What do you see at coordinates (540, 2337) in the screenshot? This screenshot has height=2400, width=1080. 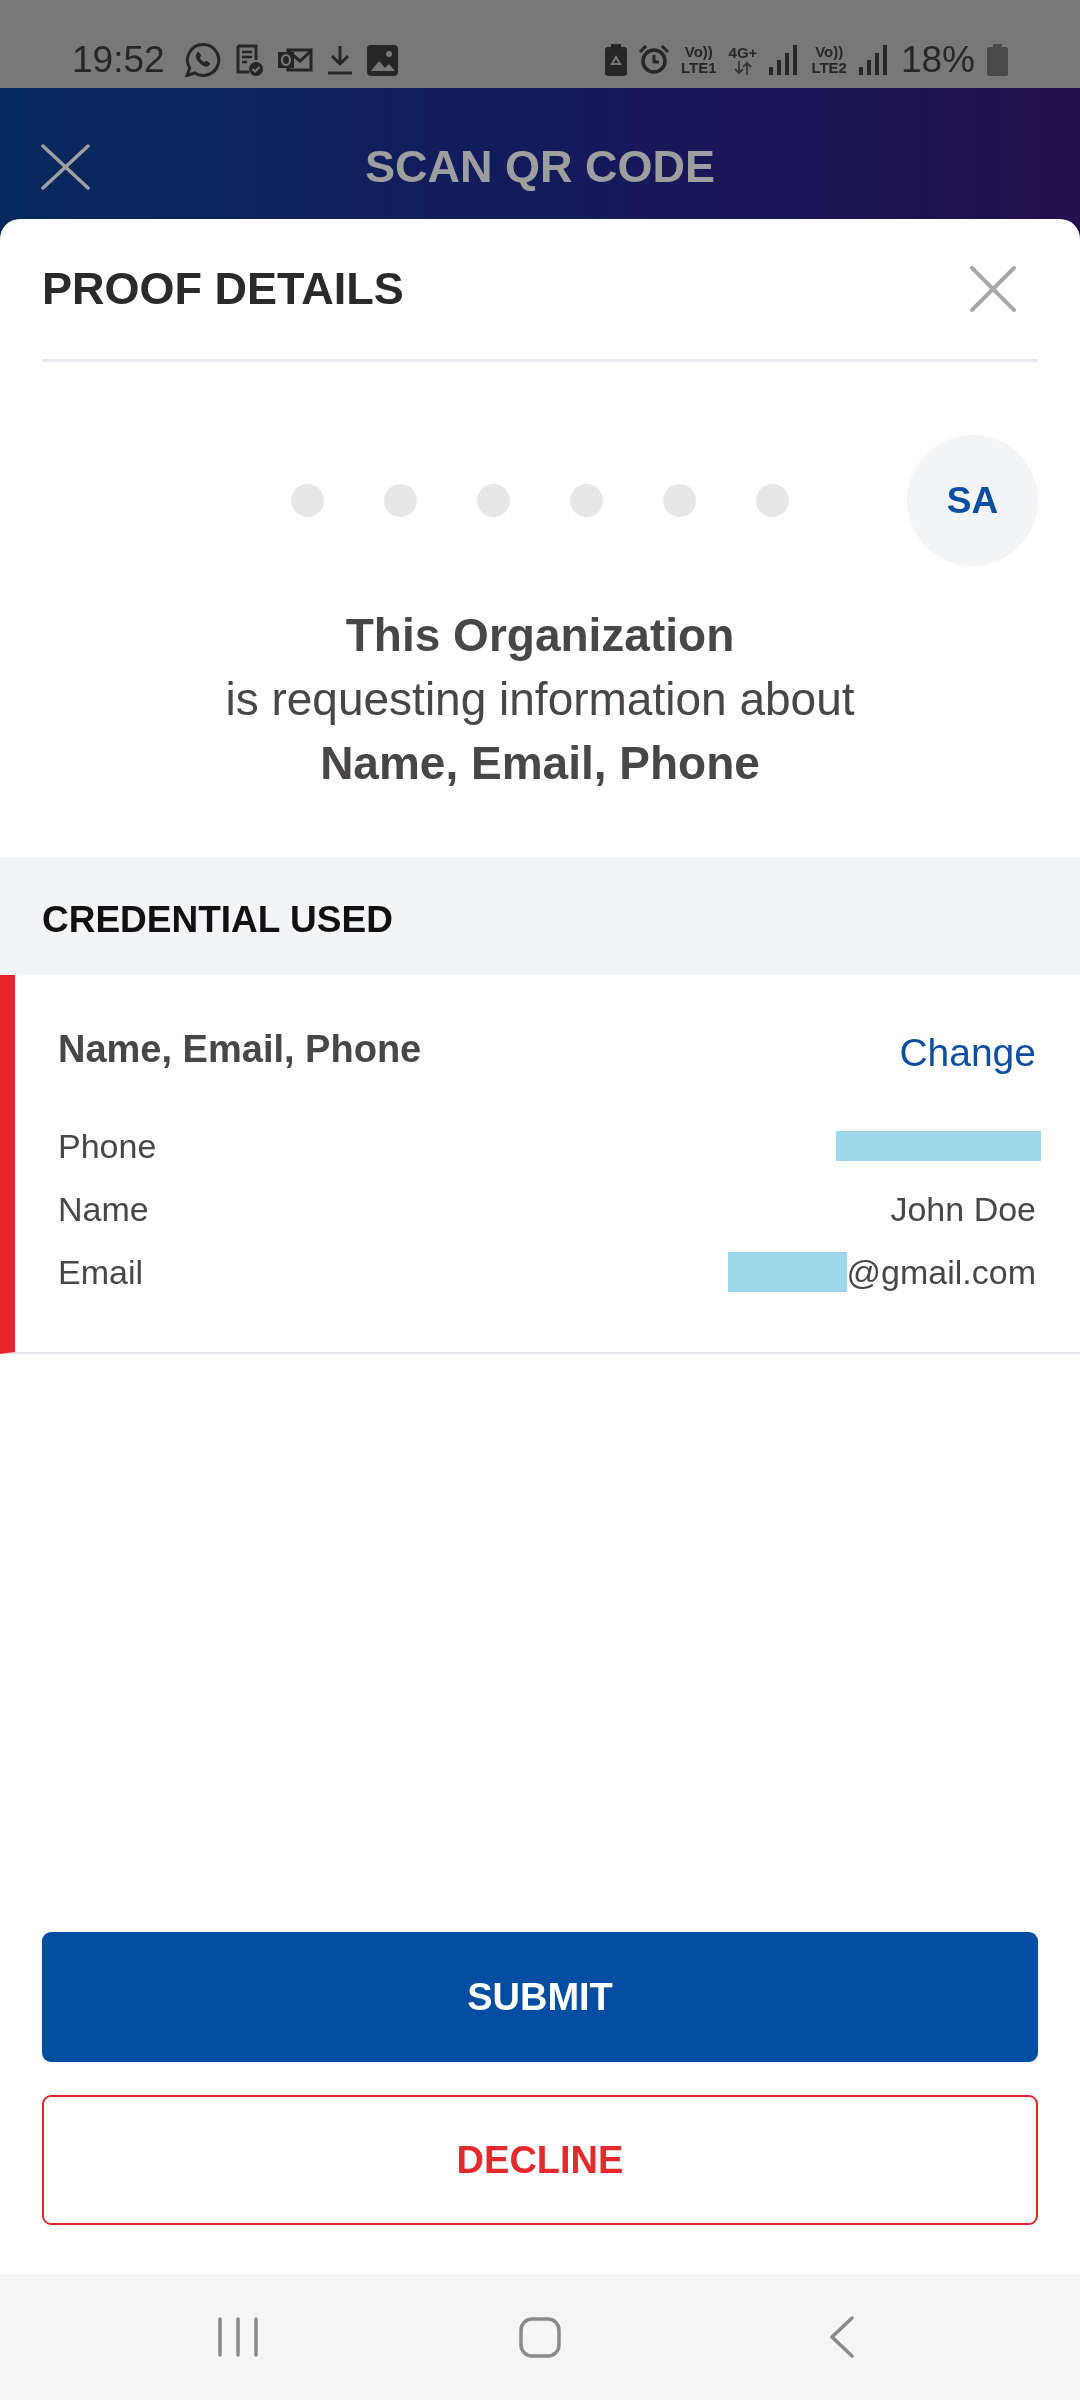 I see `home-icon` at bounding box center [540, 2337].